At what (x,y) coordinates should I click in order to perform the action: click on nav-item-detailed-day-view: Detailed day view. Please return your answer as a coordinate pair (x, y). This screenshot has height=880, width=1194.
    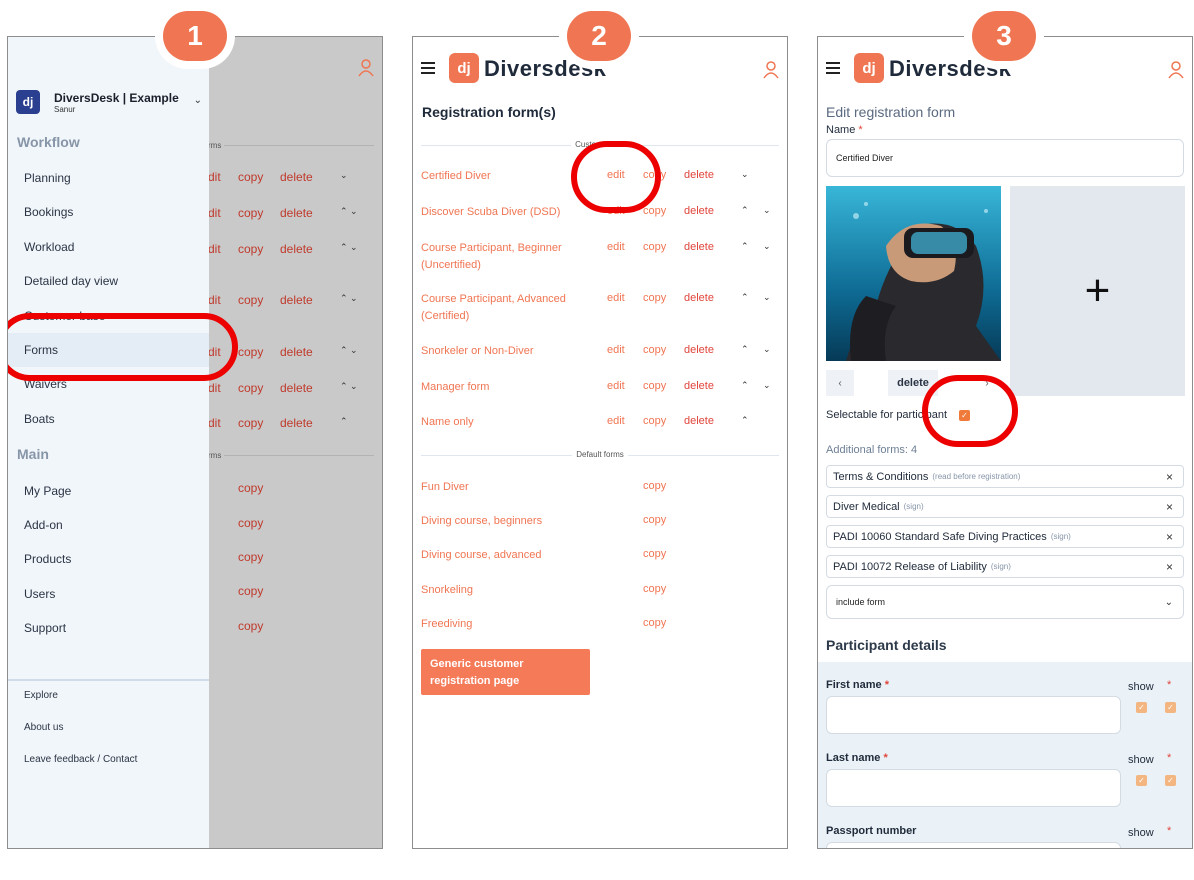
    Looking at the image, I should click on (108, 281).